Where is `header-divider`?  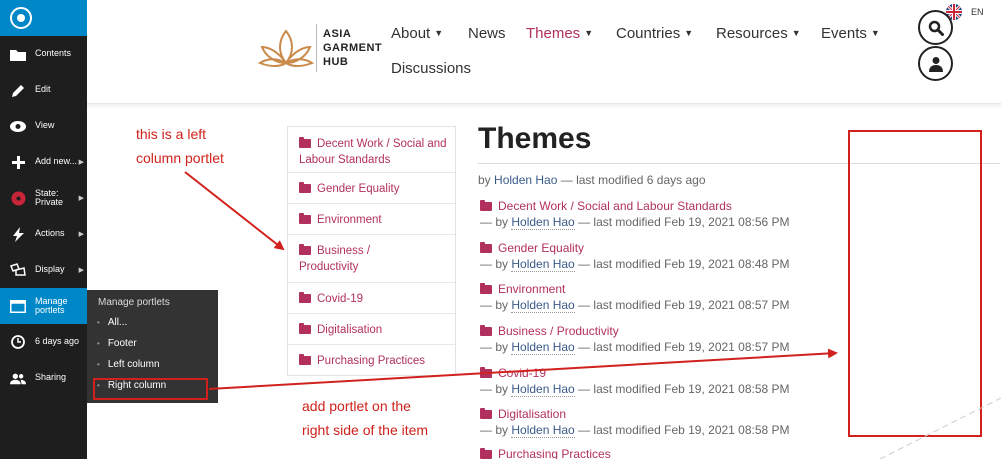
header-divider is located at coordinates (544, 103).